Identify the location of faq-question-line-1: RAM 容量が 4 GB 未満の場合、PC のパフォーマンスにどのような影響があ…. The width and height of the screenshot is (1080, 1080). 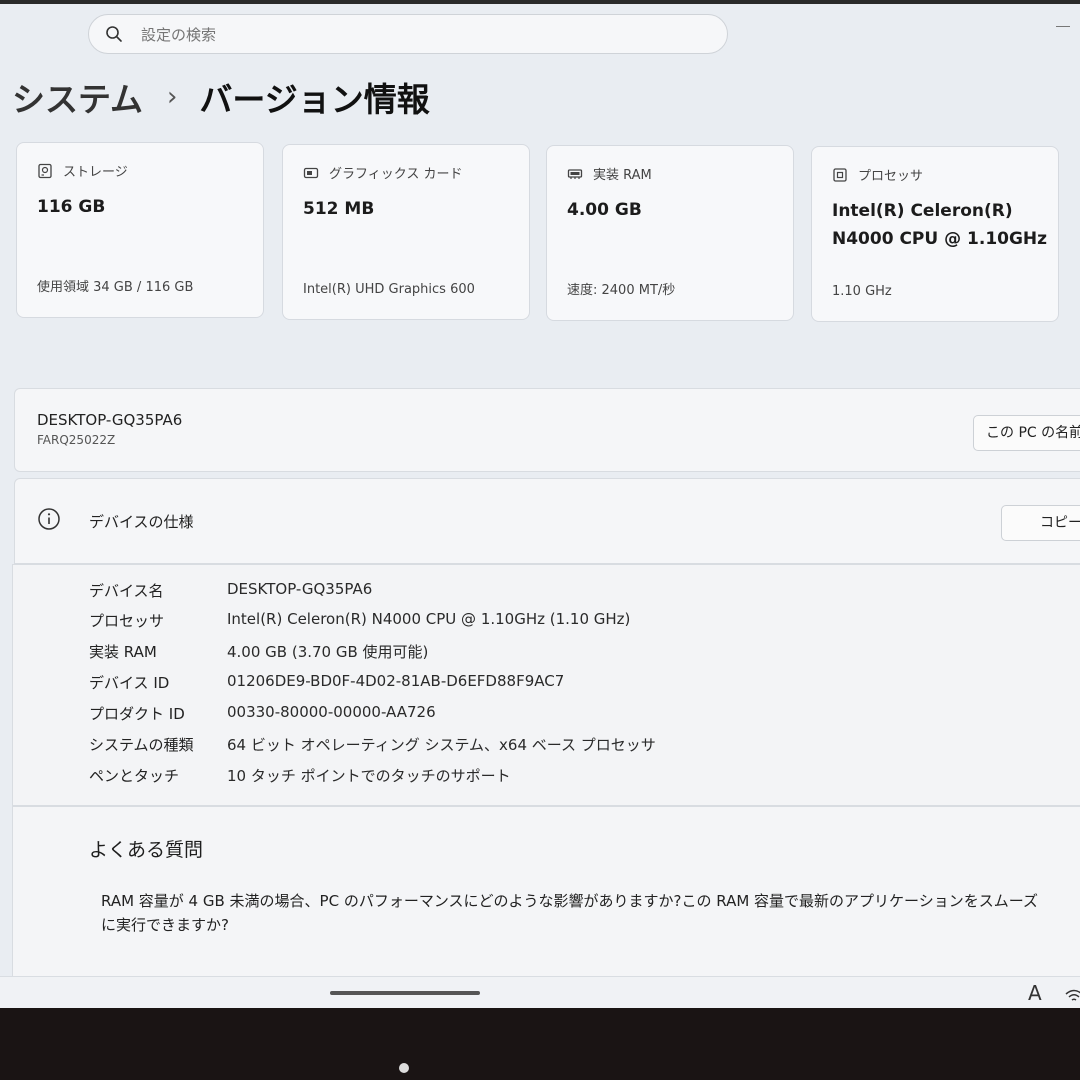
(570, 901).